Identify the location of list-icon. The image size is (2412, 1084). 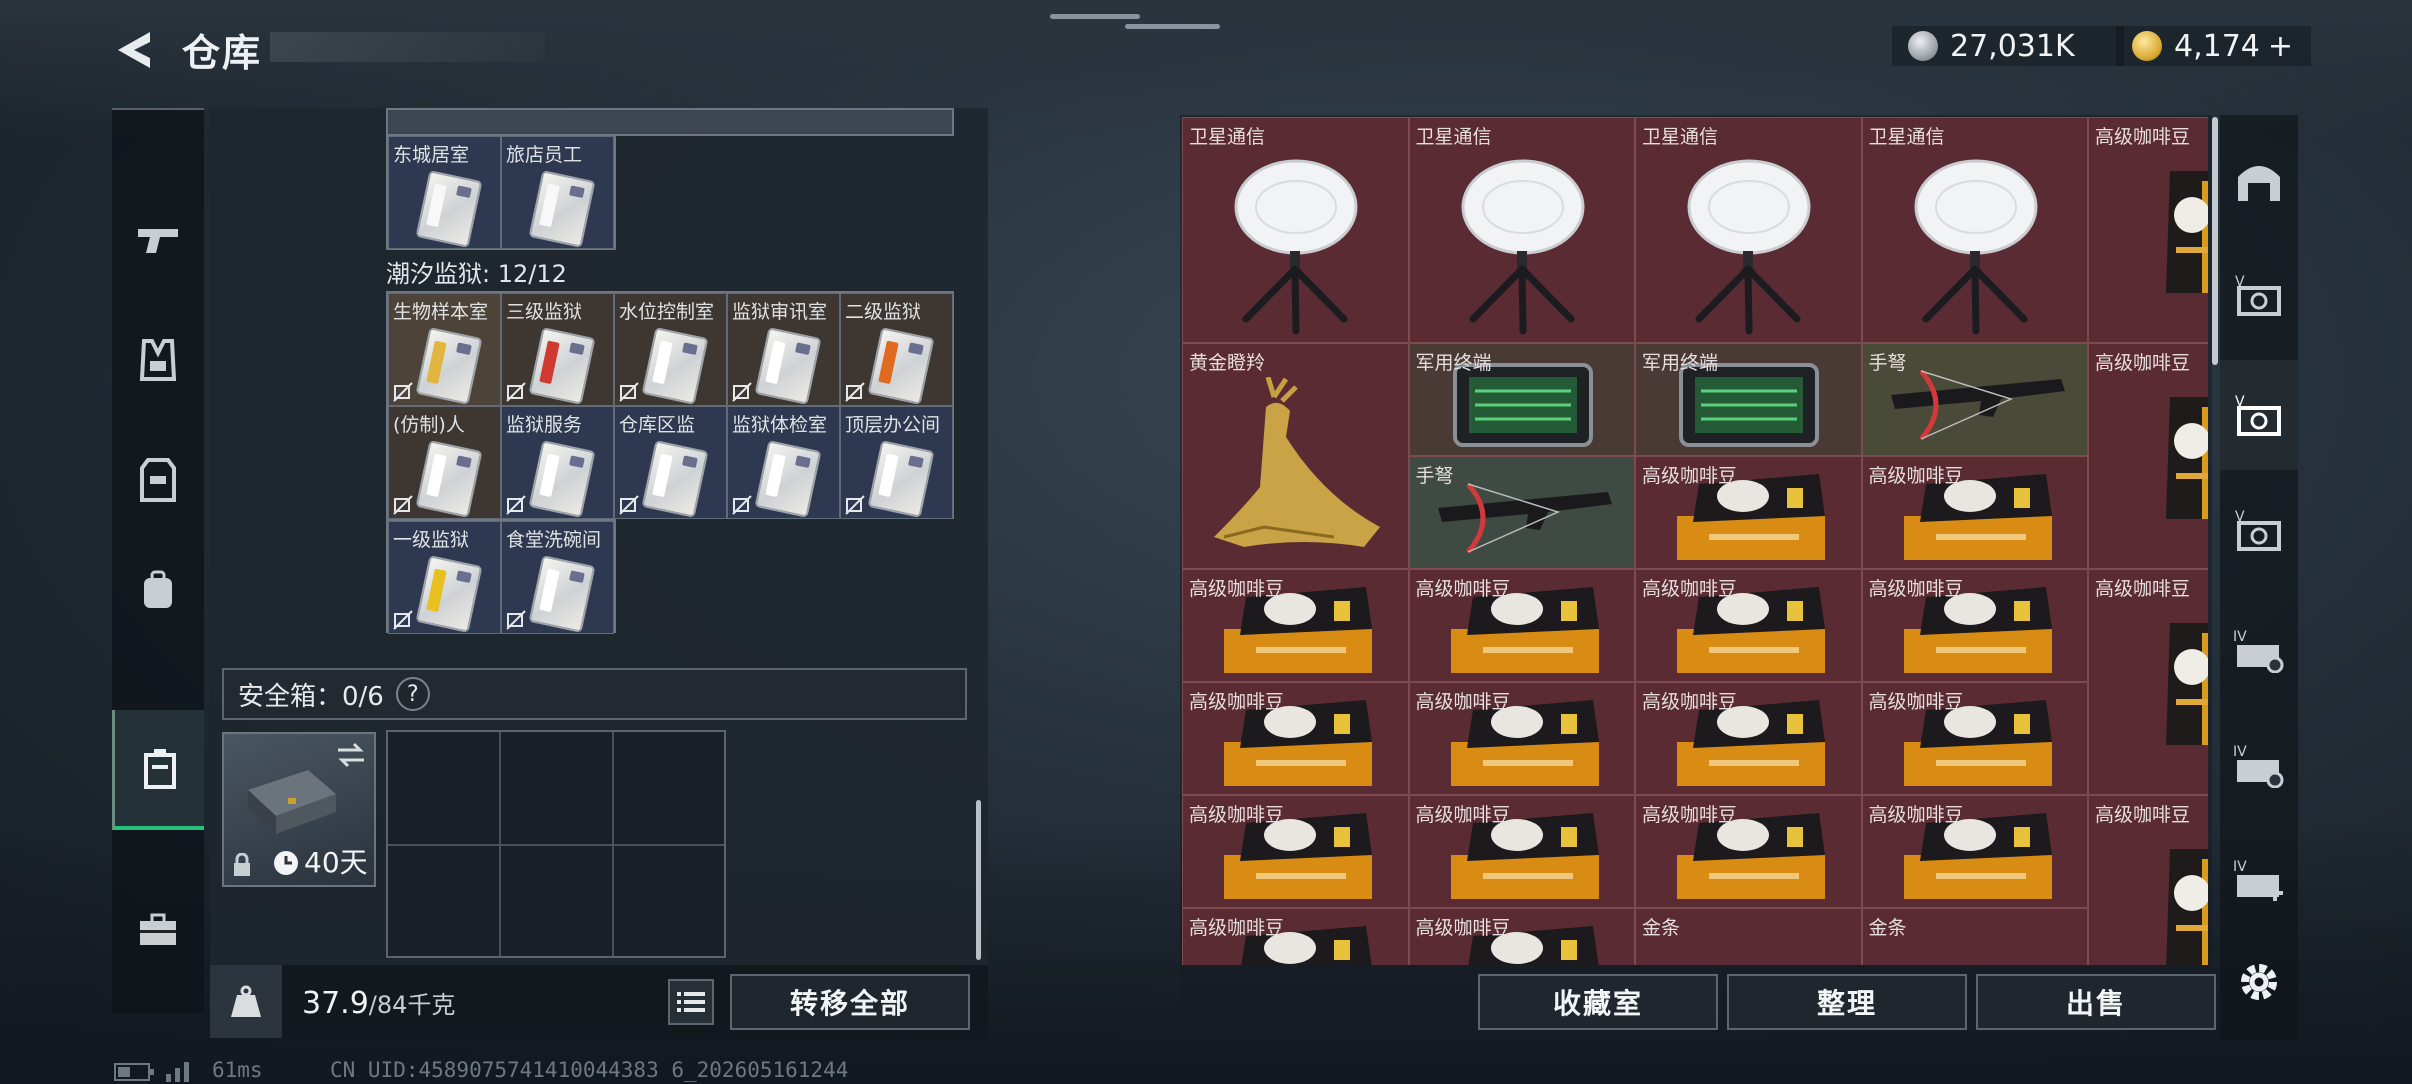
(691, 1002).